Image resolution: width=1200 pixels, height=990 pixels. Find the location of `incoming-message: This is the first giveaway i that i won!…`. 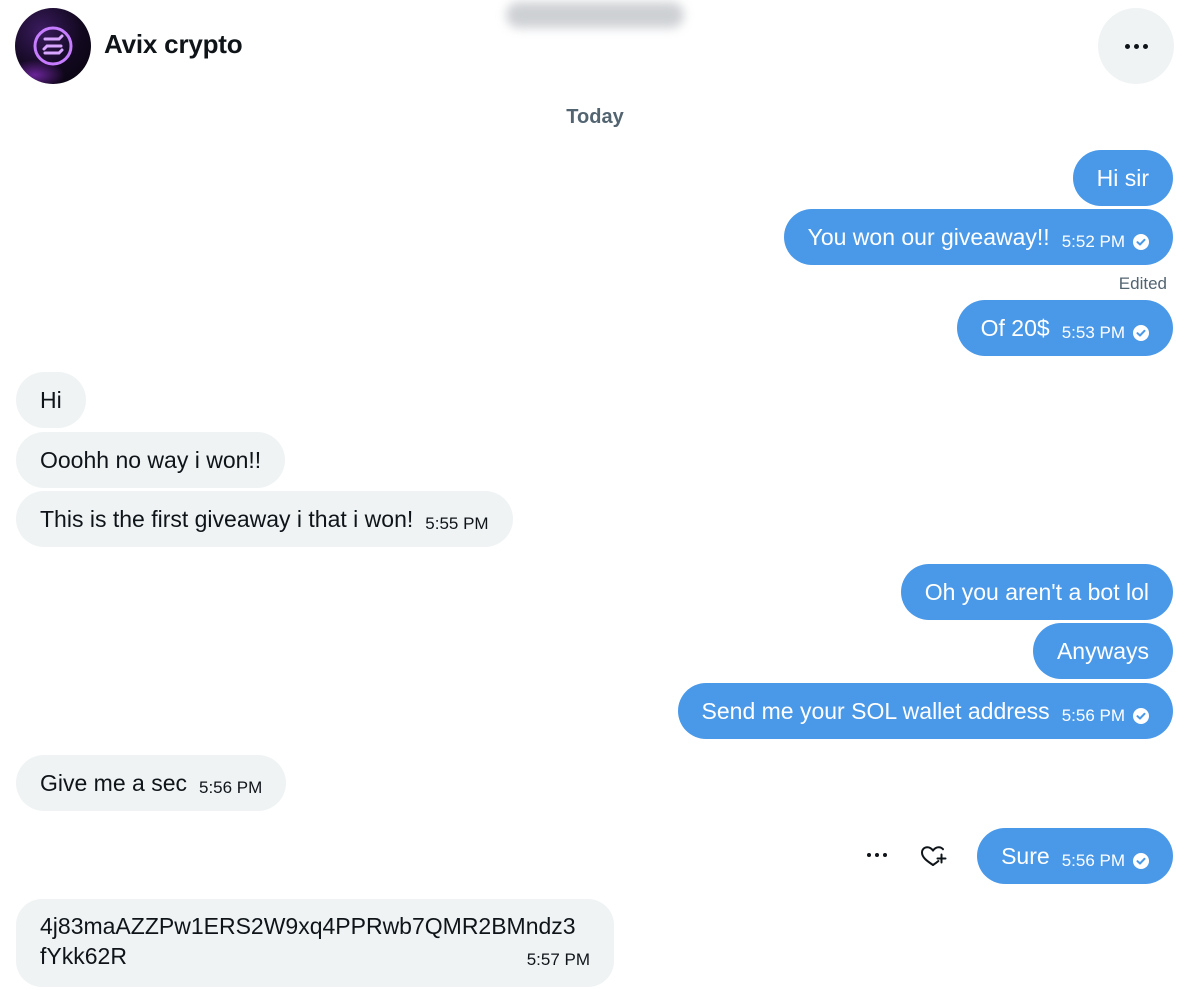

incoming-message: This is the first giveaway i that i won!… is located at coordinates (264, 519).